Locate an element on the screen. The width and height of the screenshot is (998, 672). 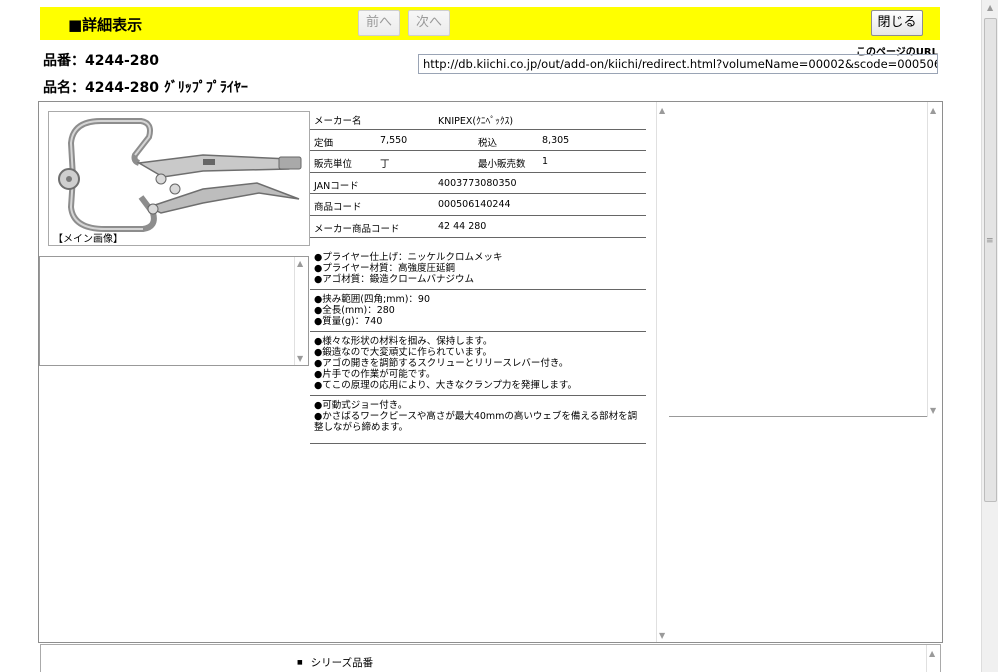
scrollbar-thumb is located at coordinates (990, 260).